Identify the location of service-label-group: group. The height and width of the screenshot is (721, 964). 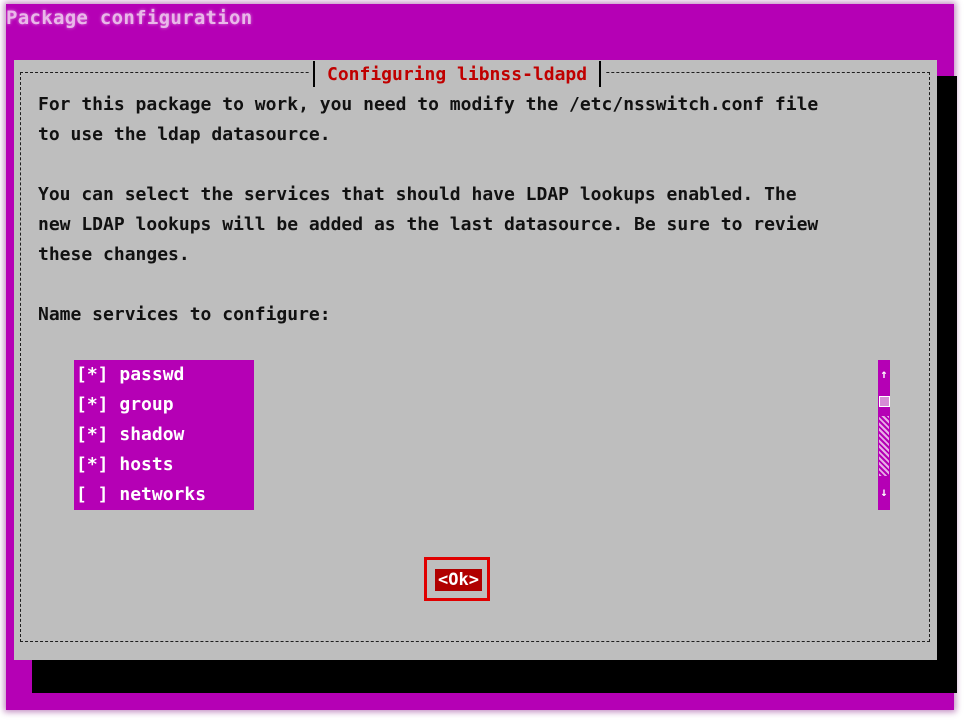
(146, 404).